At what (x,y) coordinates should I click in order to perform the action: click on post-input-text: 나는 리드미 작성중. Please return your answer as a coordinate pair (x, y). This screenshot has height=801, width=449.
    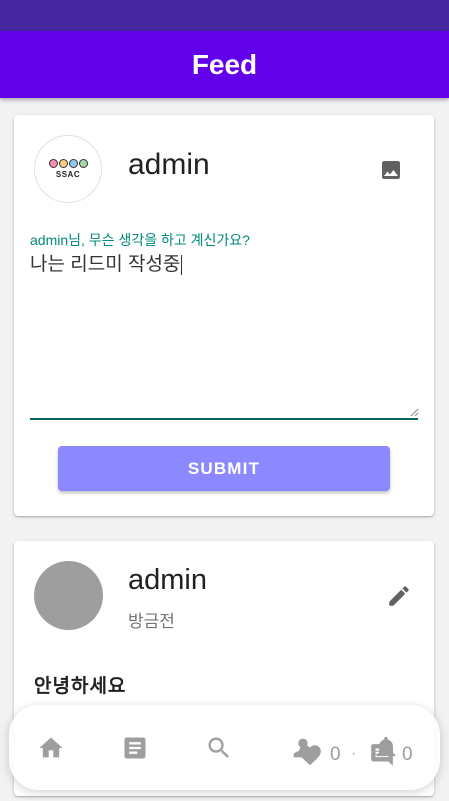
    Looking at the image, I should click on (105, 264).